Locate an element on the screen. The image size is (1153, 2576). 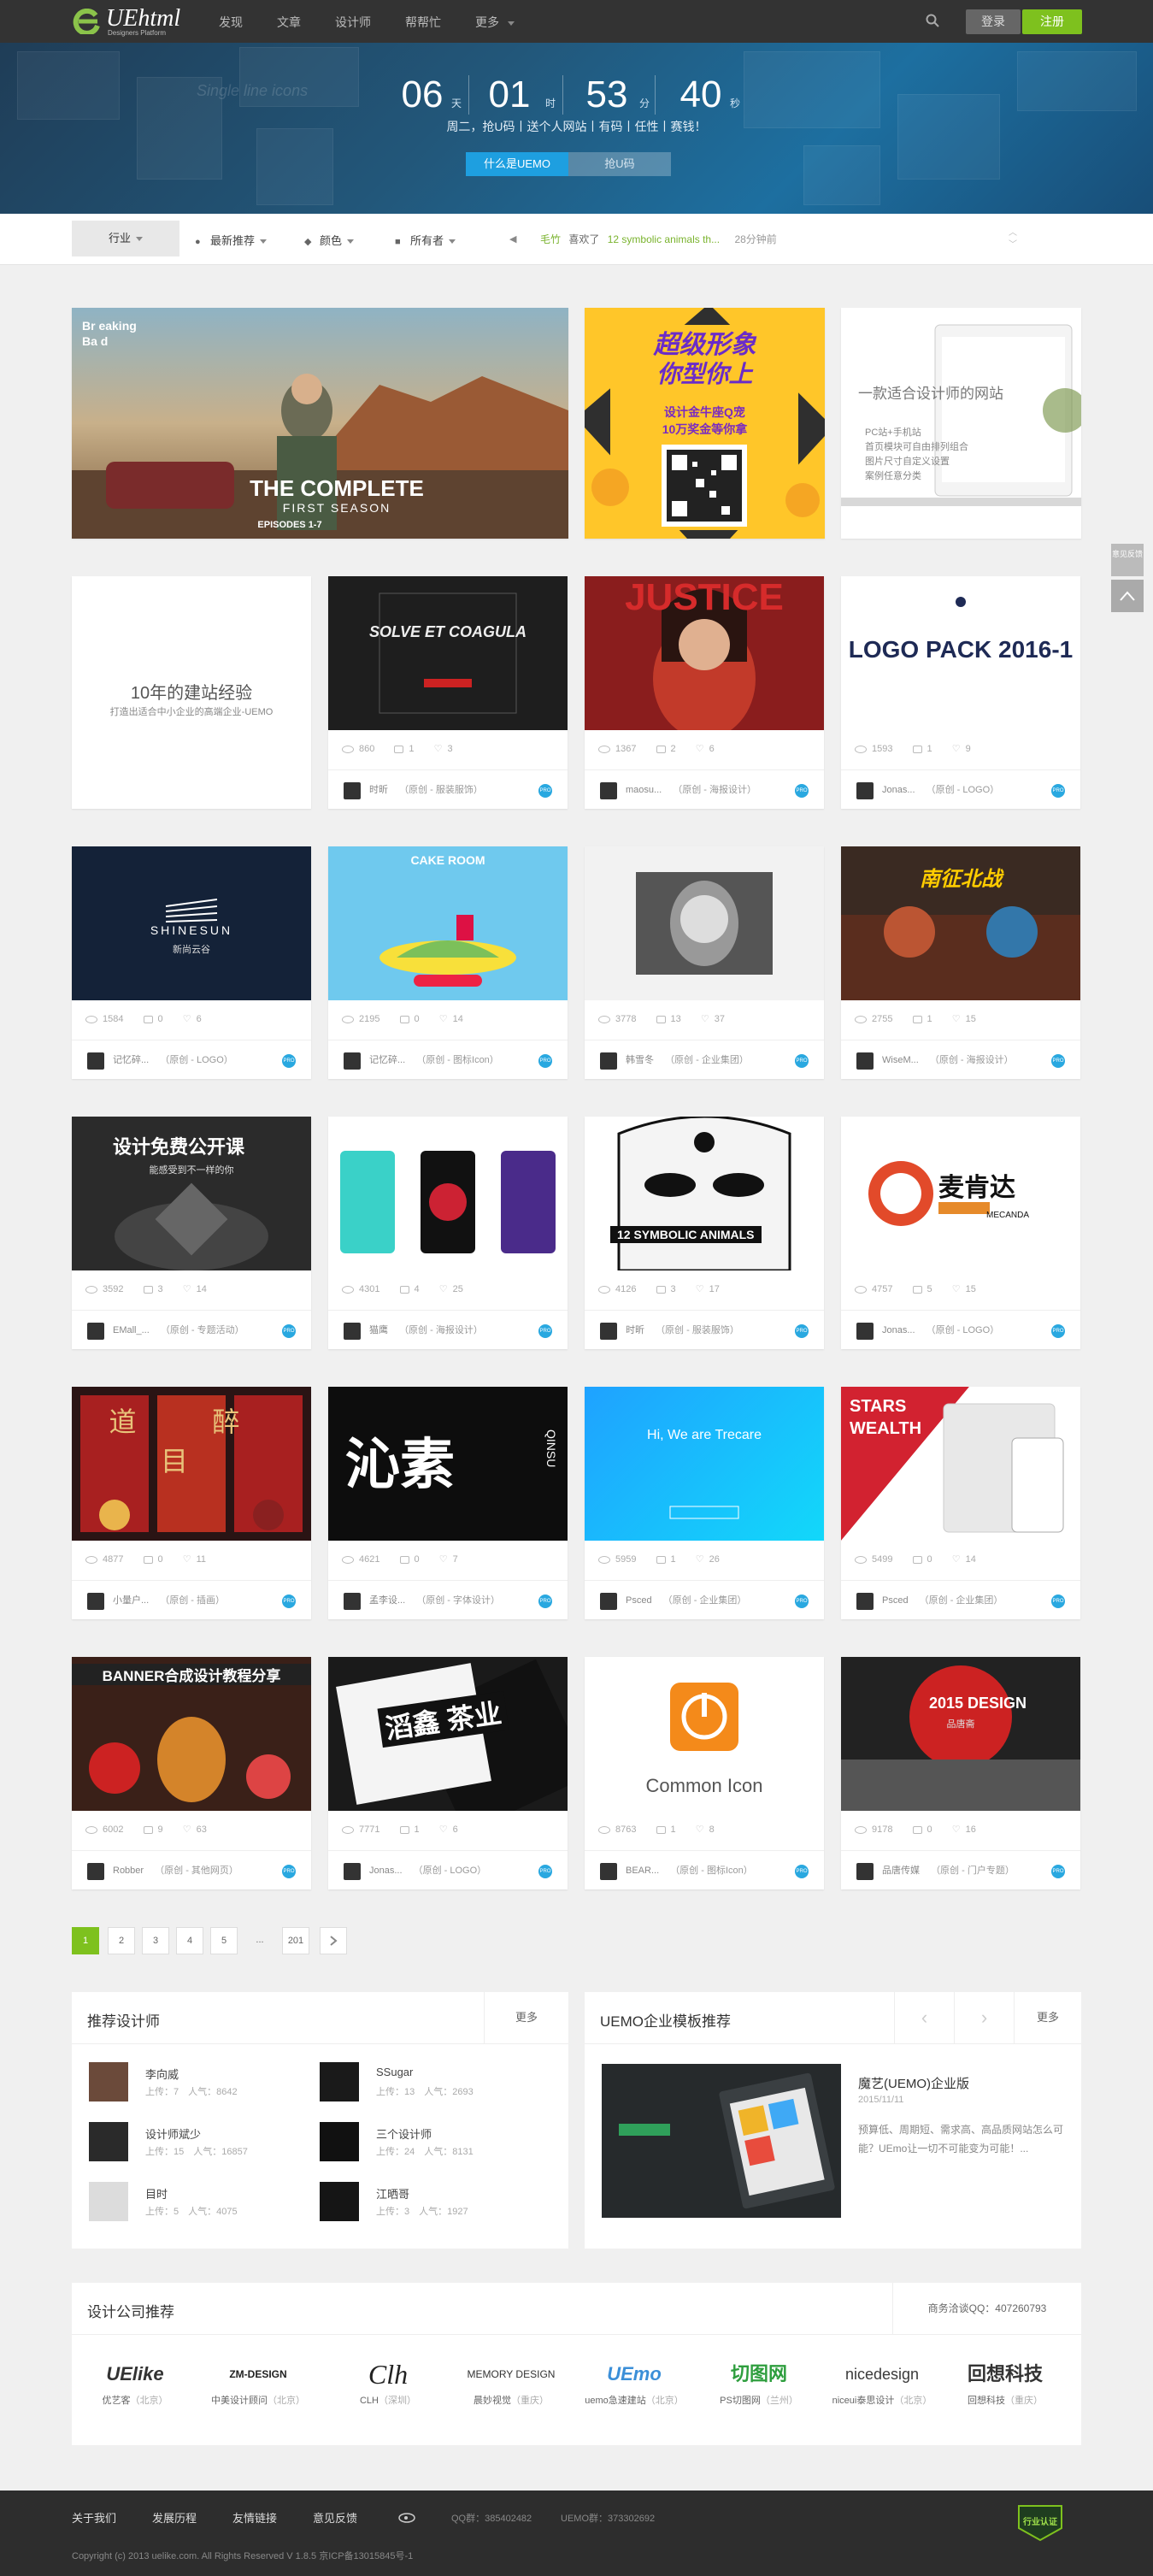
next-page-button is located at coordinates (334, 1940).